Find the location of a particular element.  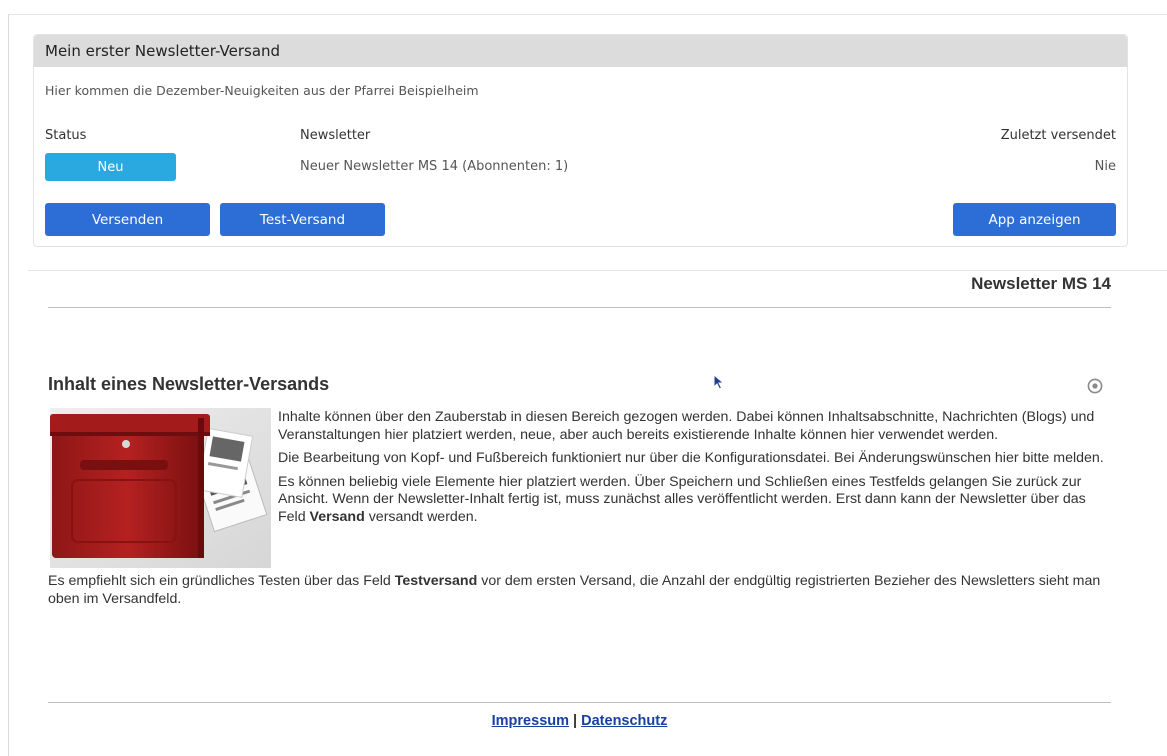

paragraph-4-bold: Testversand is located at coordinates (436, 581).